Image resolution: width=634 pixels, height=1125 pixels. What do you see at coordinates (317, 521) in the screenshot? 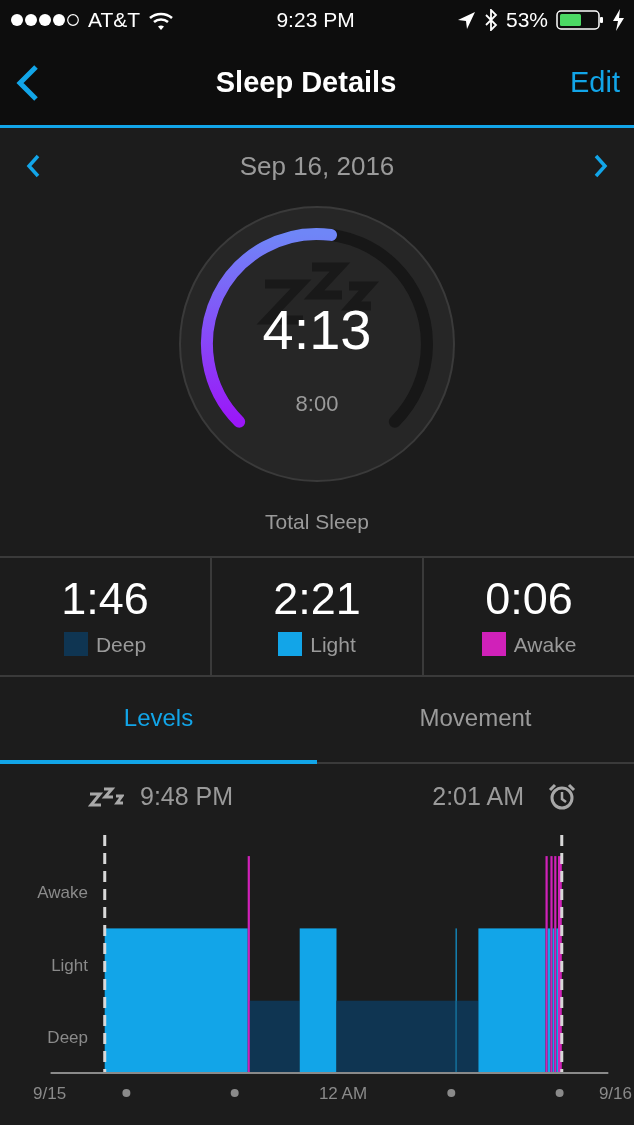
I see `total-sleep-label: Total Sleep` at bounding box center [317, 521].